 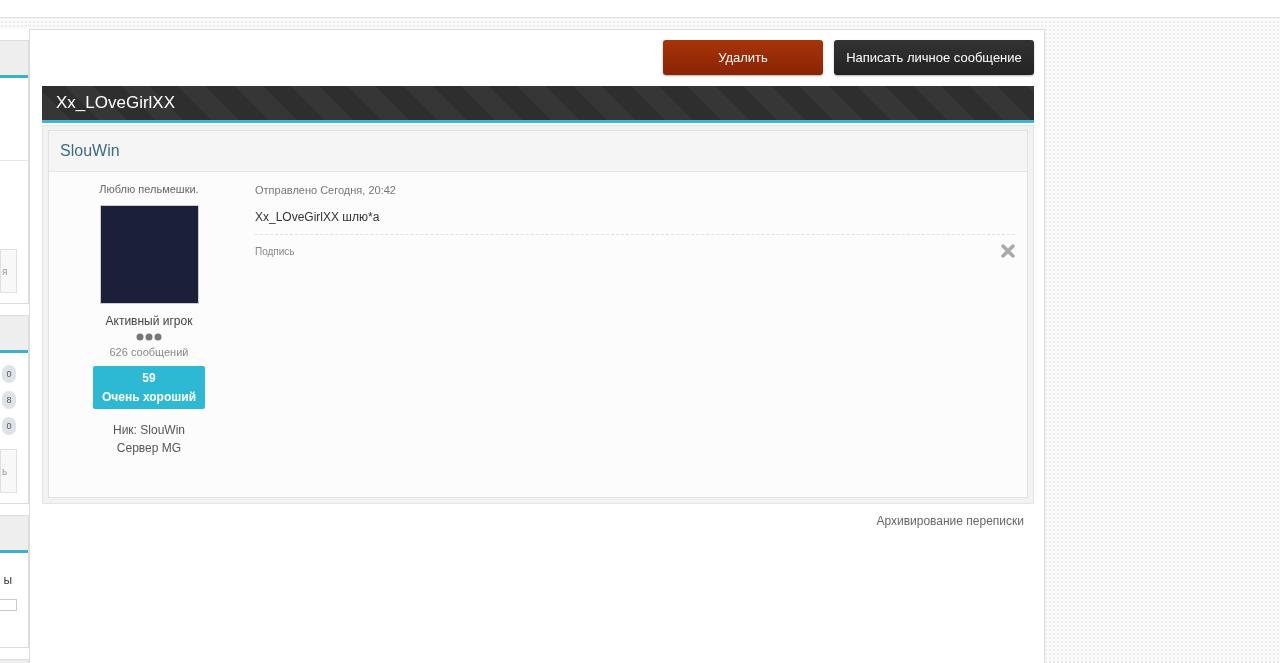 I want to click on user-status: Люблю пельмешки., so click(x=149, y=189).